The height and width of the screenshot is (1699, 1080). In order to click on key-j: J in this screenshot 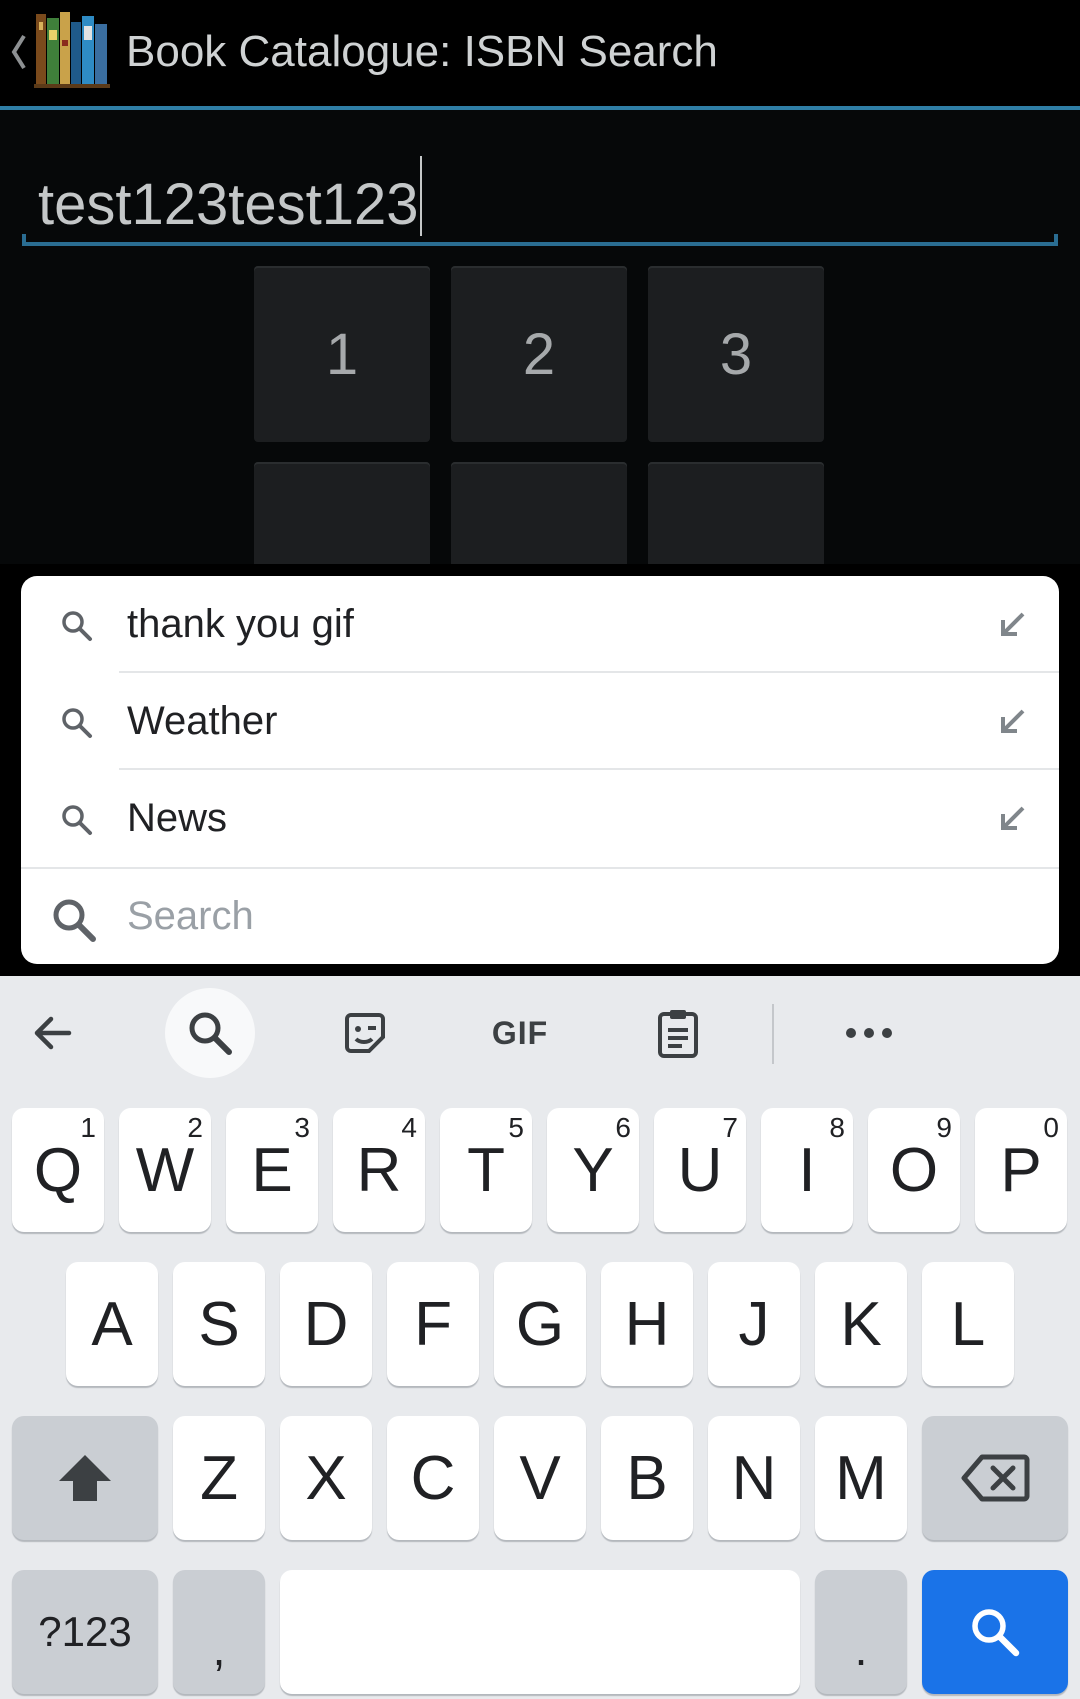, I will do `click(754, 1324)`.